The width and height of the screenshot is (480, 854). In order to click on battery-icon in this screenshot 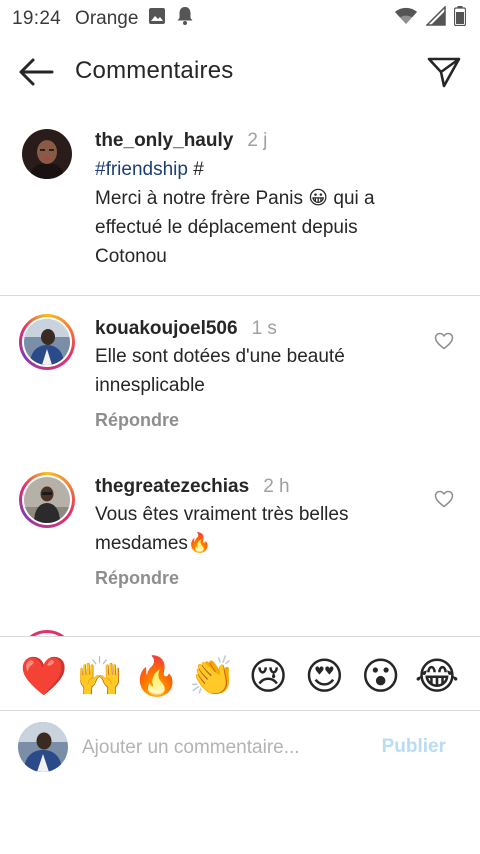, I will do `click(460, 19)`.